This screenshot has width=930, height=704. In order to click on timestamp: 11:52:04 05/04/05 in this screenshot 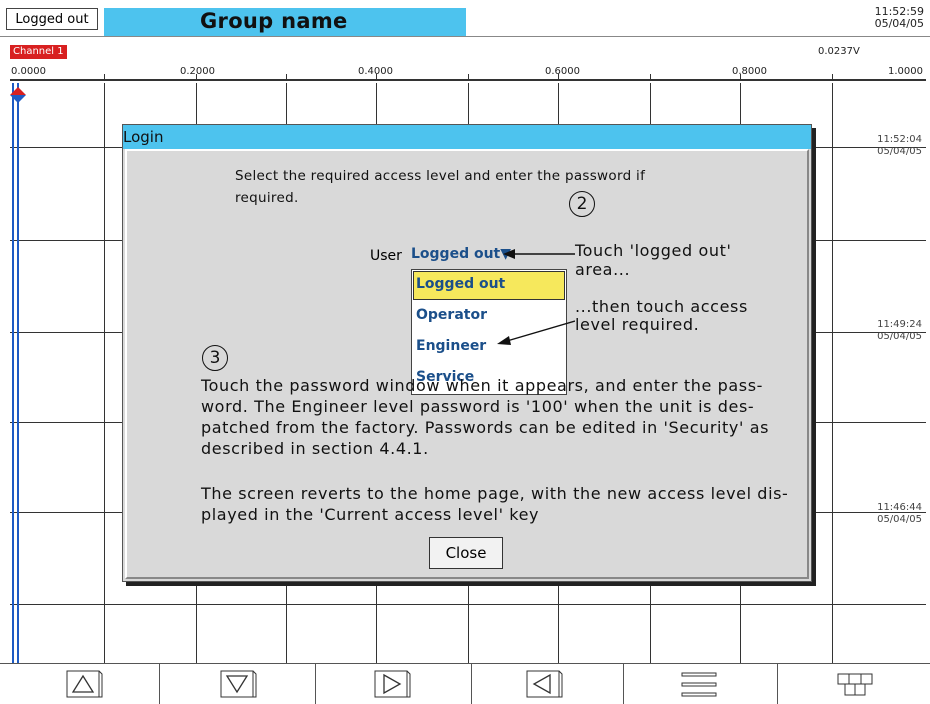, I will do `click(880, 146)`.